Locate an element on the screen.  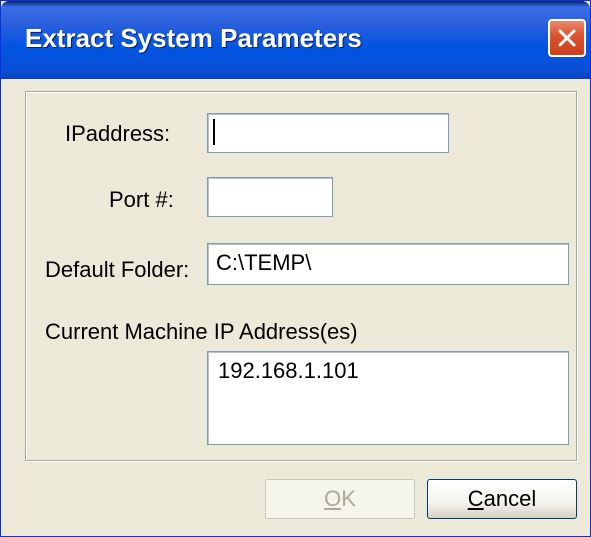
machine-ip-list: 192.168.1.101 is located at coordinates (388, 398).